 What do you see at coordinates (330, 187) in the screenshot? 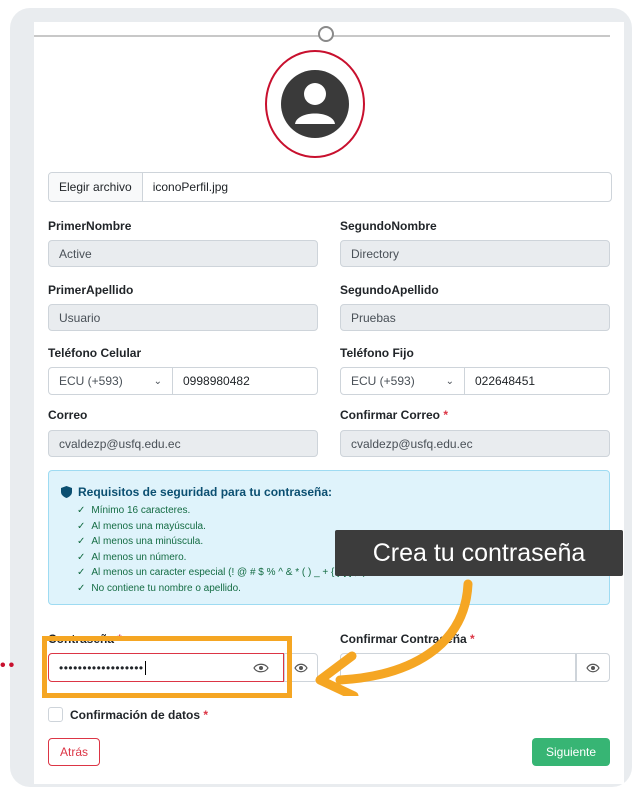
I see `file-input: Elegir archivo iconoPerfil.jpg` at bounding box center [330, 187].